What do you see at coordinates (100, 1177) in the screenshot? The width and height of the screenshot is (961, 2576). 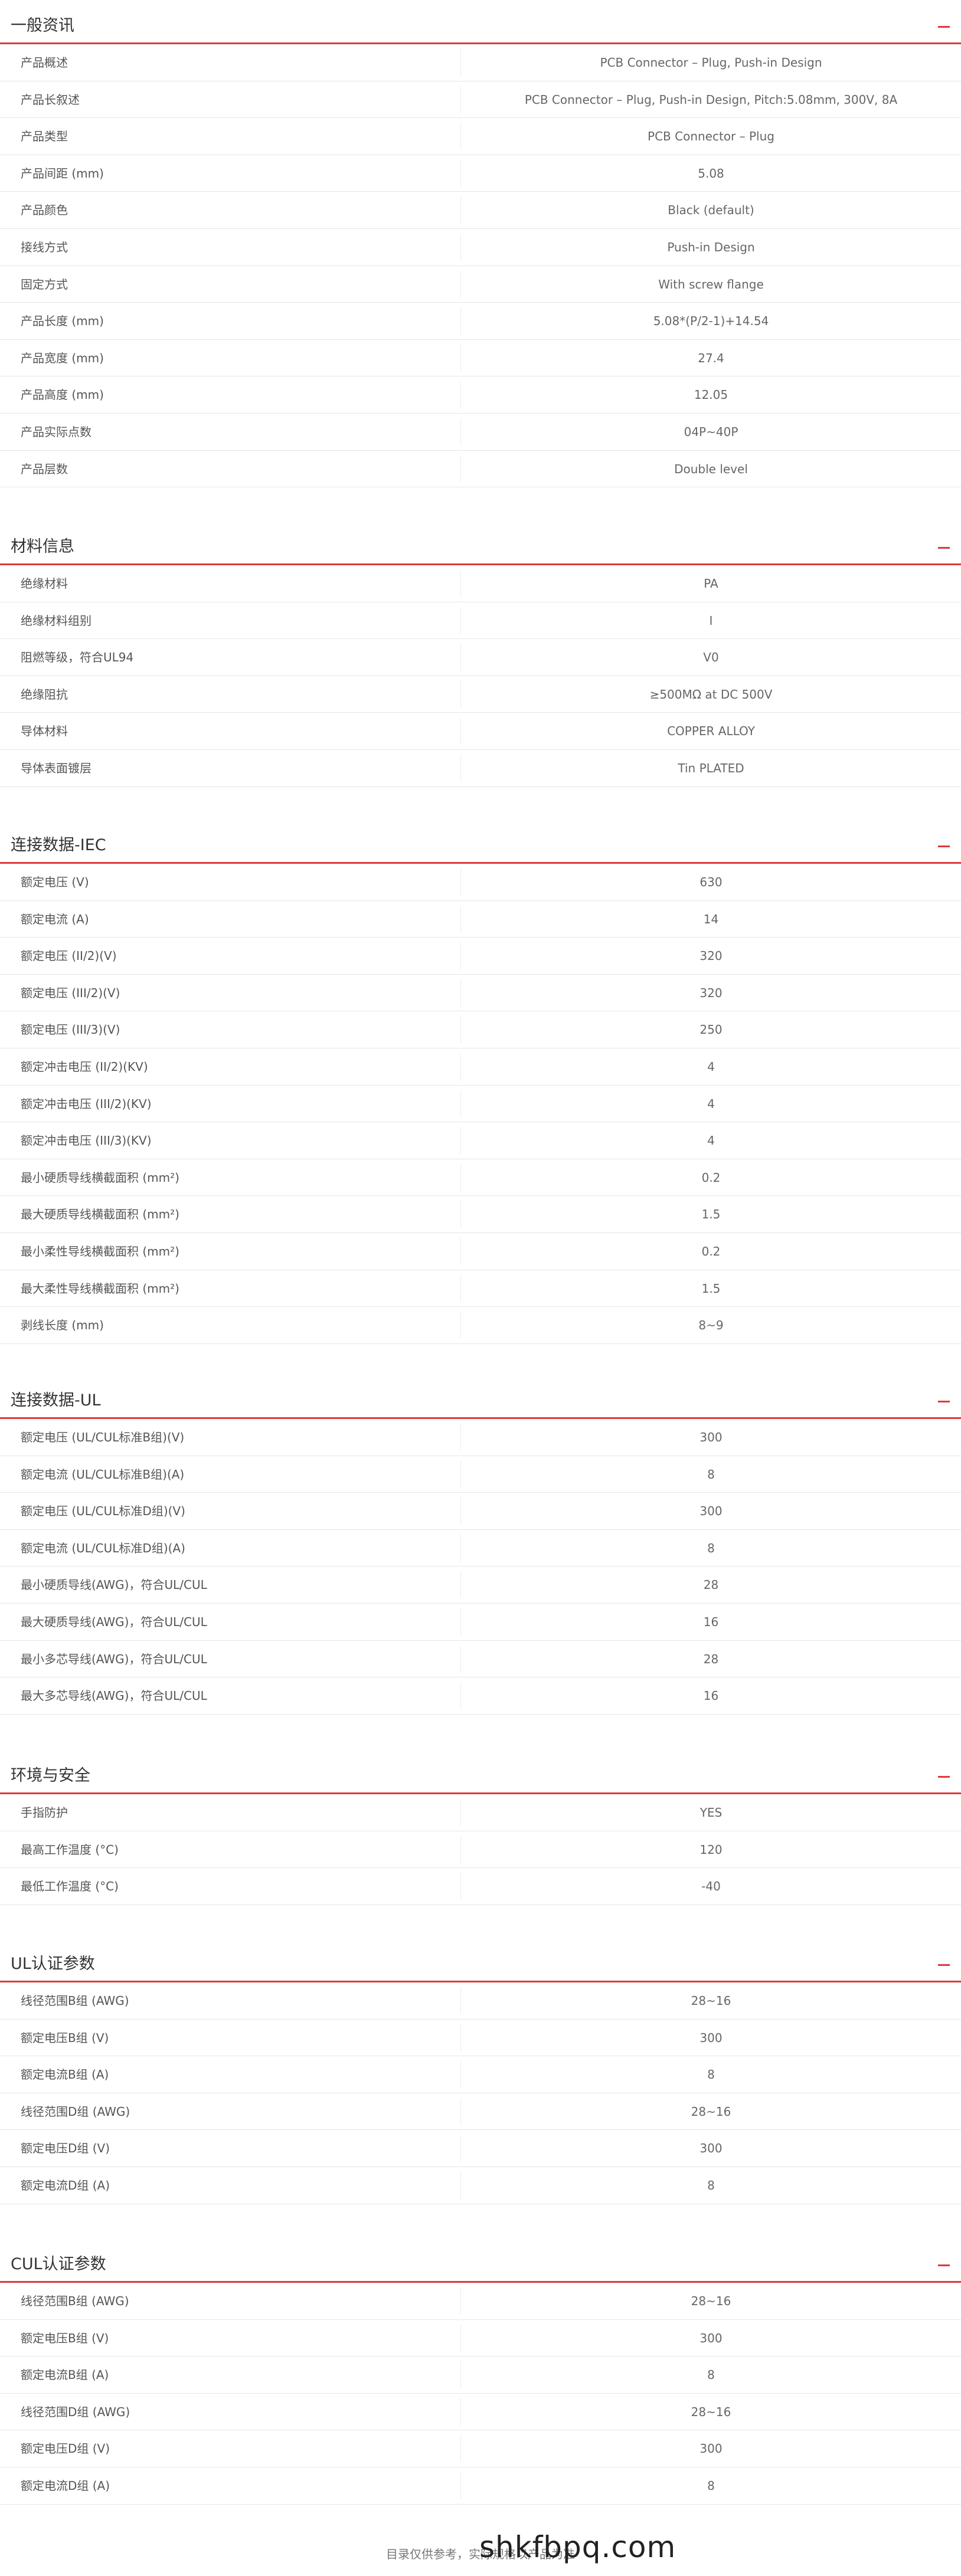 I see `spec-label: 最小硬质导线横截面积 (mm²)` at bounding box center [100, 1177].